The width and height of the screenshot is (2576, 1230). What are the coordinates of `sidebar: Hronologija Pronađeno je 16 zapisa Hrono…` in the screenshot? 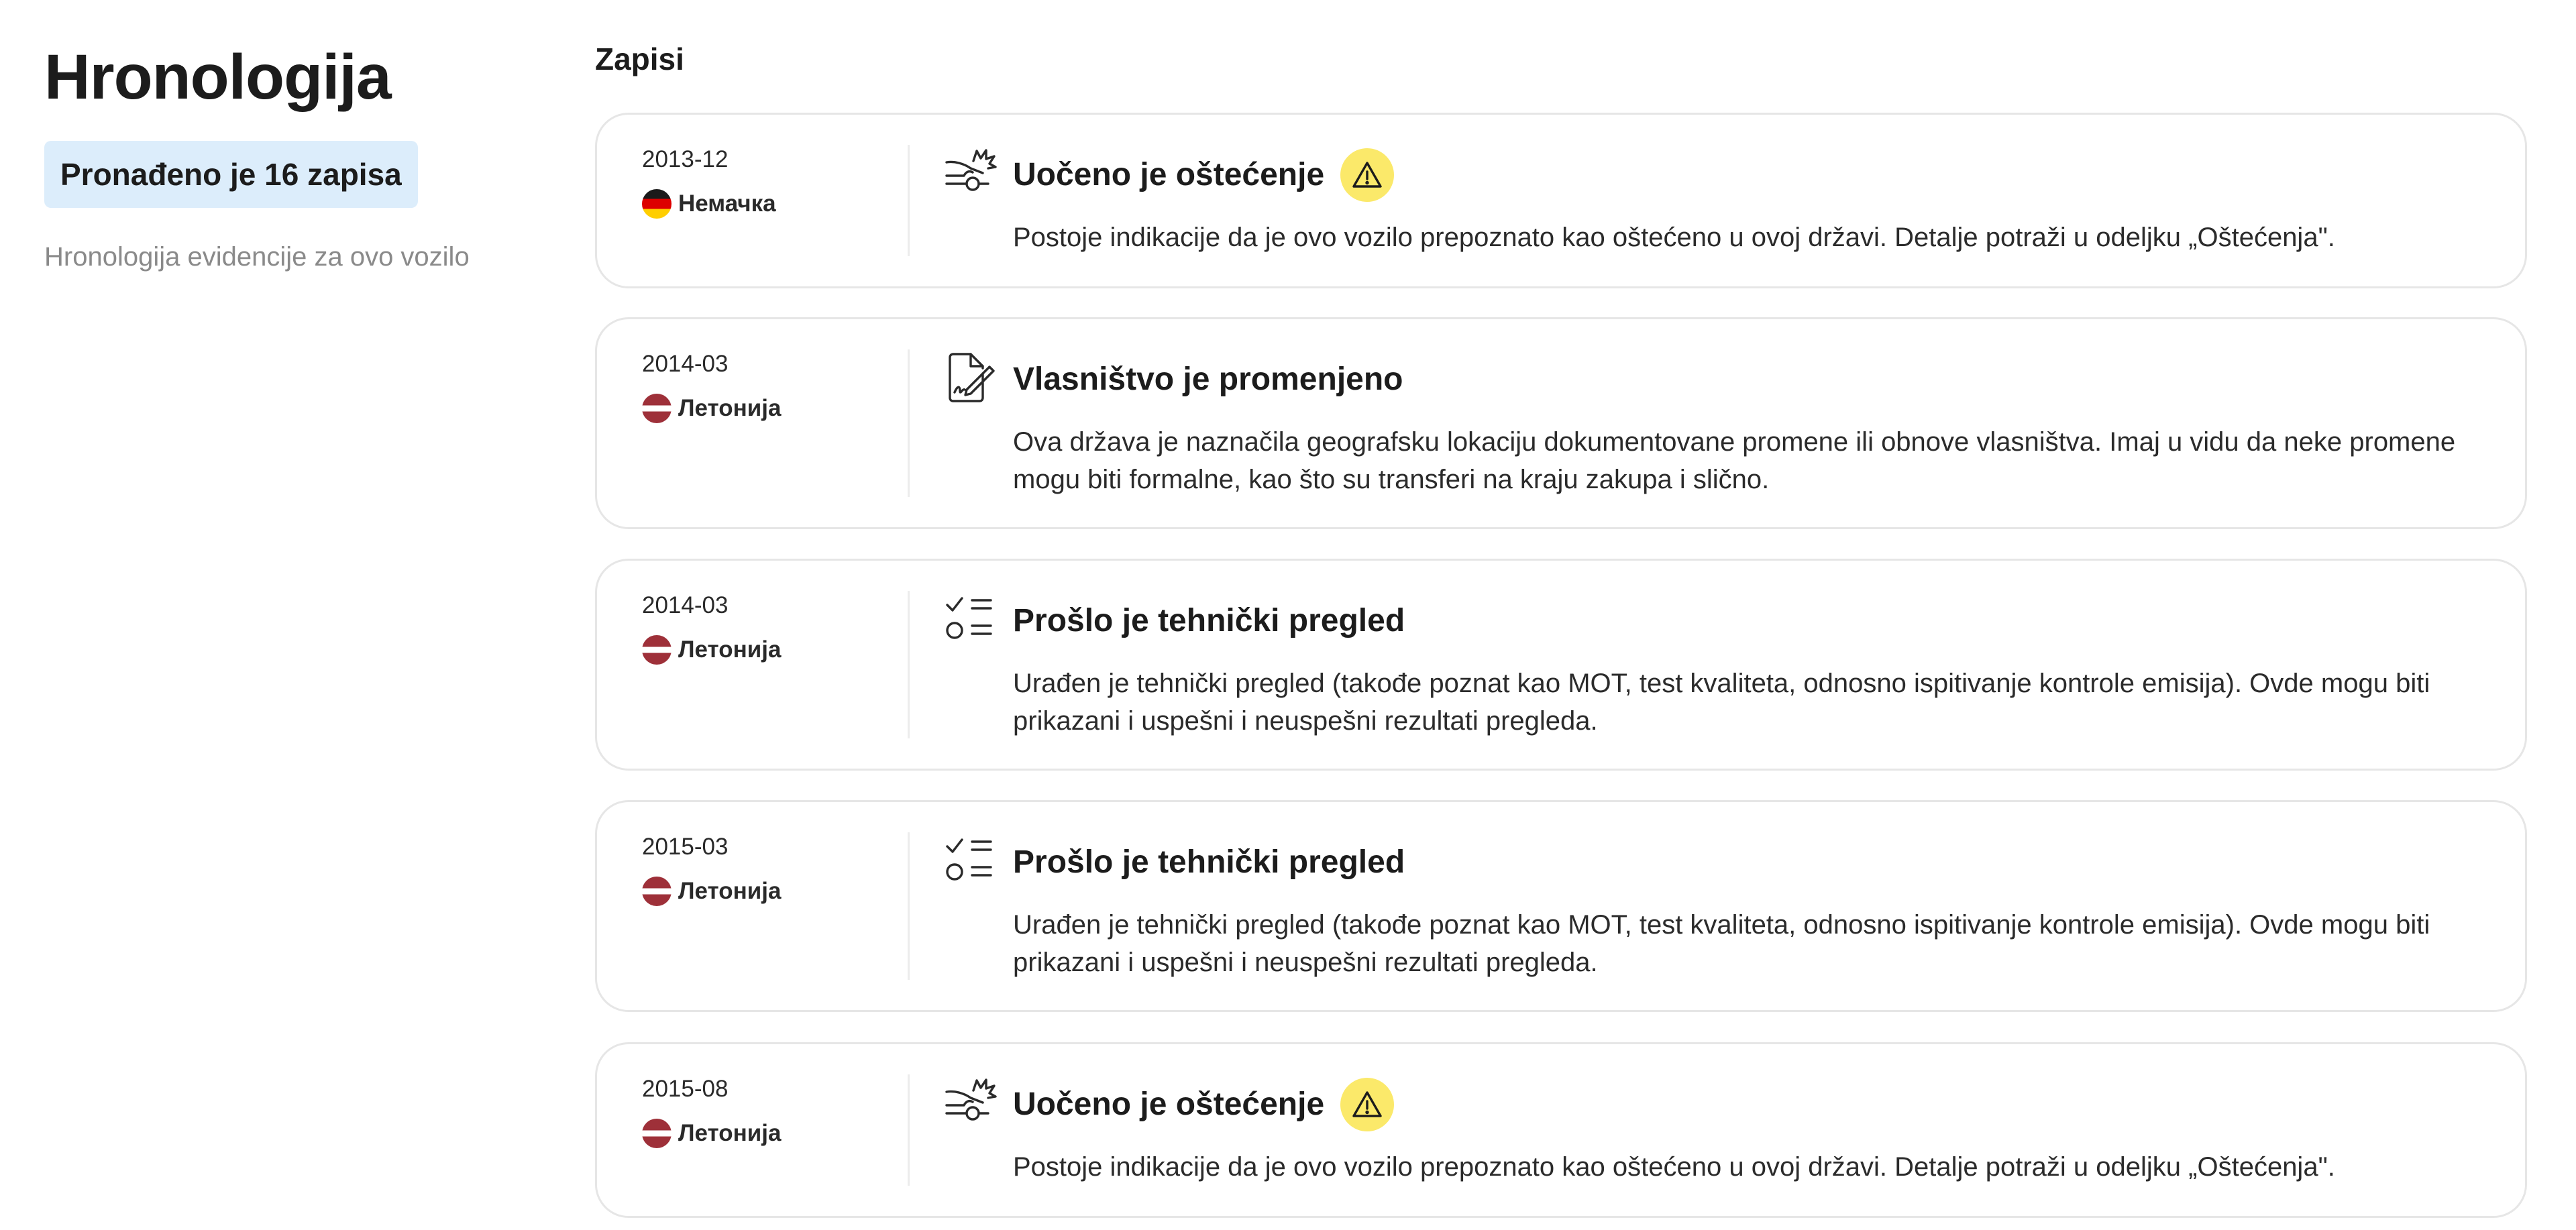 It's located at (285, 154).